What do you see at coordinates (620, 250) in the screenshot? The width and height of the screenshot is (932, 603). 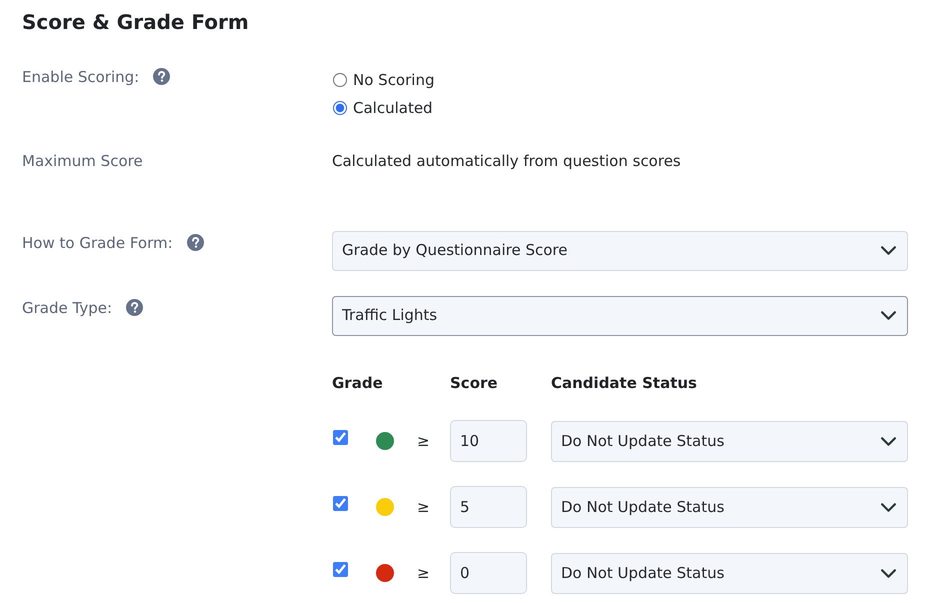 I see `dropdown-select: Grade by Questionnaire Score` at bounding box center [620, 250].